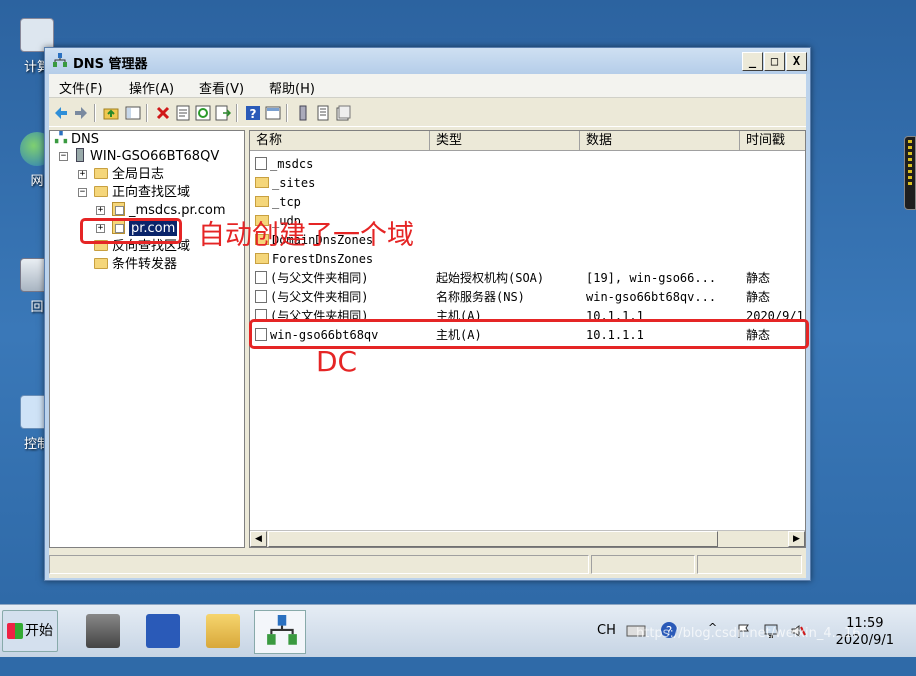 This screenshot has height=676, width=916. Describe the element at coordinates (660, 141) in the screenshot. I see `column-header-data: 数据` at that location.